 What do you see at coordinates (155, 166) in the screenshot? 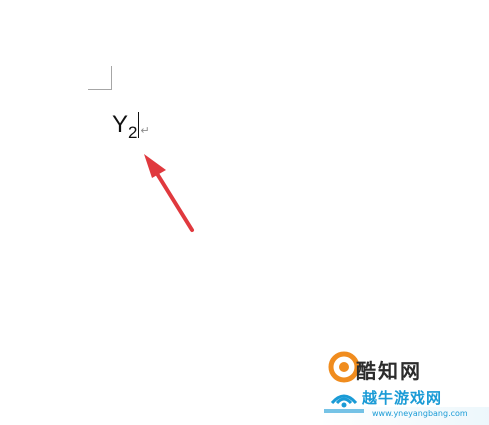
I see `arrow-head` at bounding box center [155, 166].